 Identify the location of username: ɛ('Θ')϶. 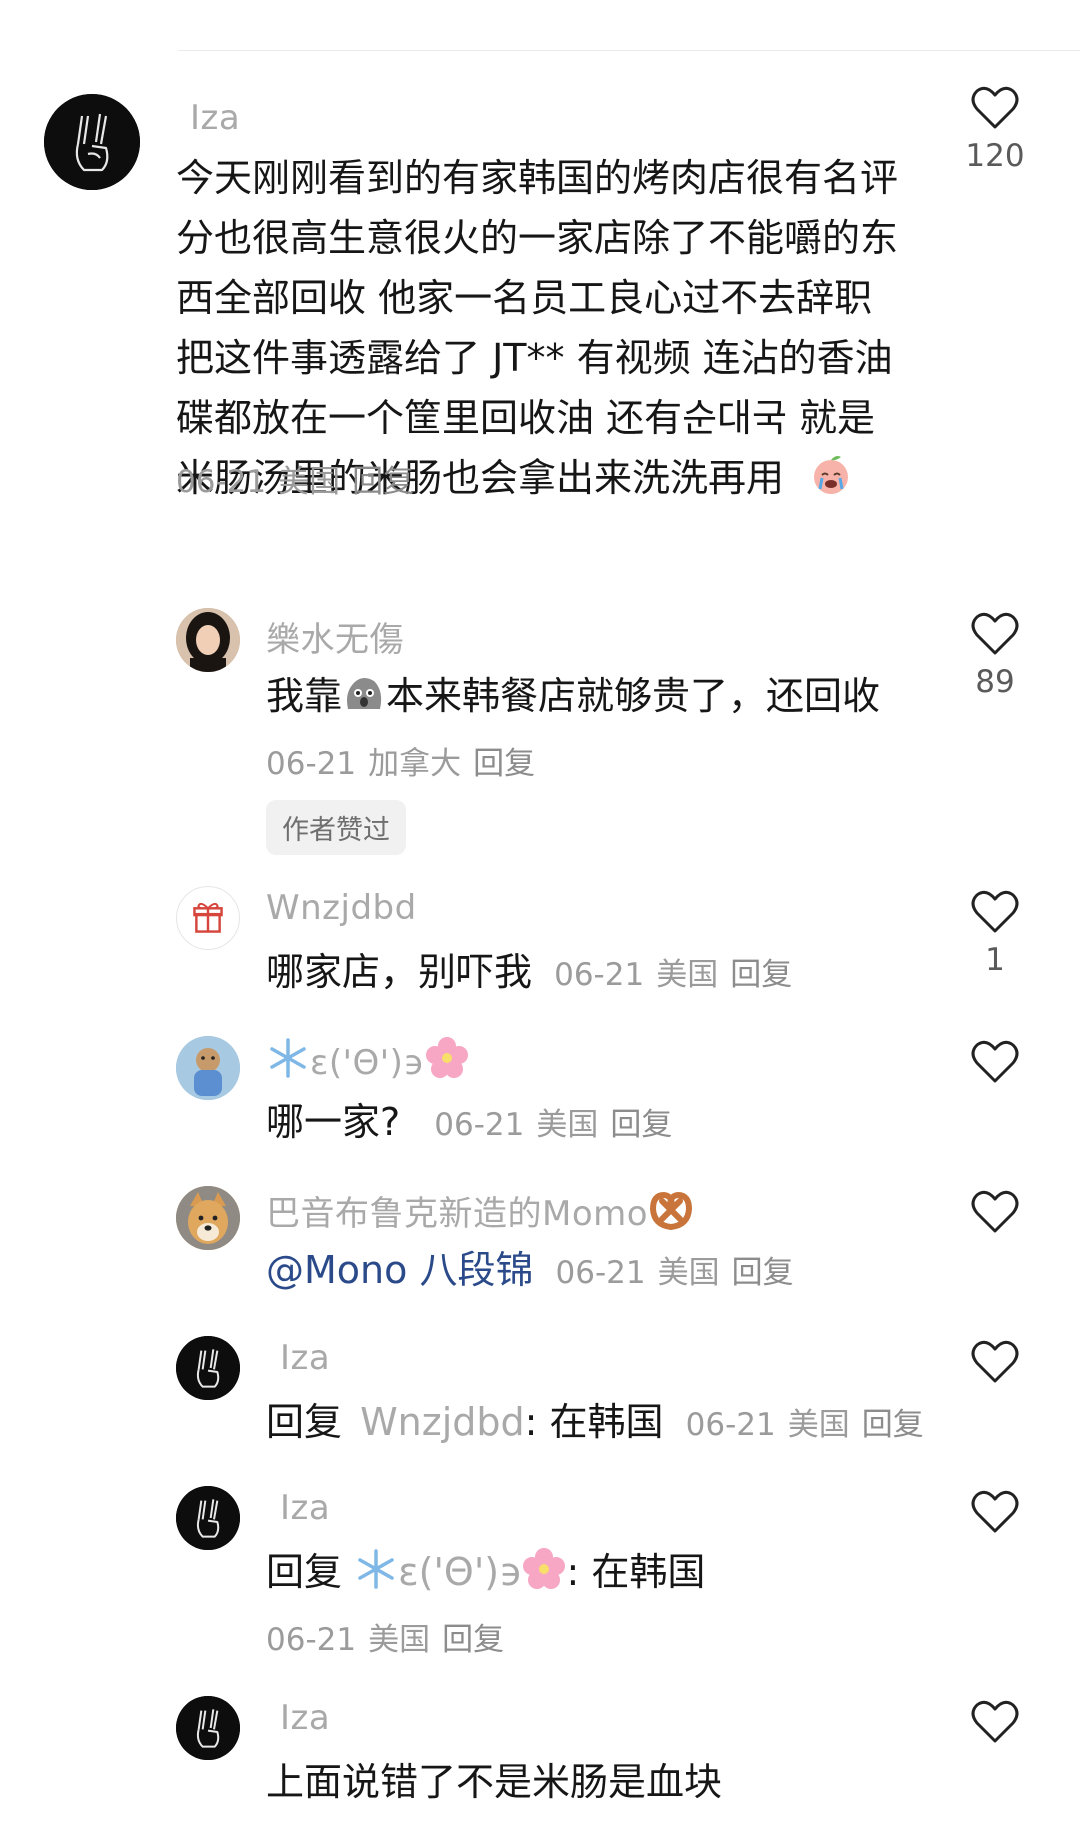
(367, 1059).